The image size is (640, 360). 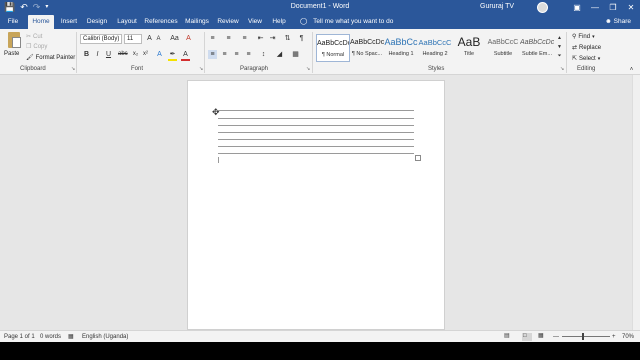 What do you see at coordinates (542, 7) in the screenshot?
I see `avatar` at bounding box center [542, 7].